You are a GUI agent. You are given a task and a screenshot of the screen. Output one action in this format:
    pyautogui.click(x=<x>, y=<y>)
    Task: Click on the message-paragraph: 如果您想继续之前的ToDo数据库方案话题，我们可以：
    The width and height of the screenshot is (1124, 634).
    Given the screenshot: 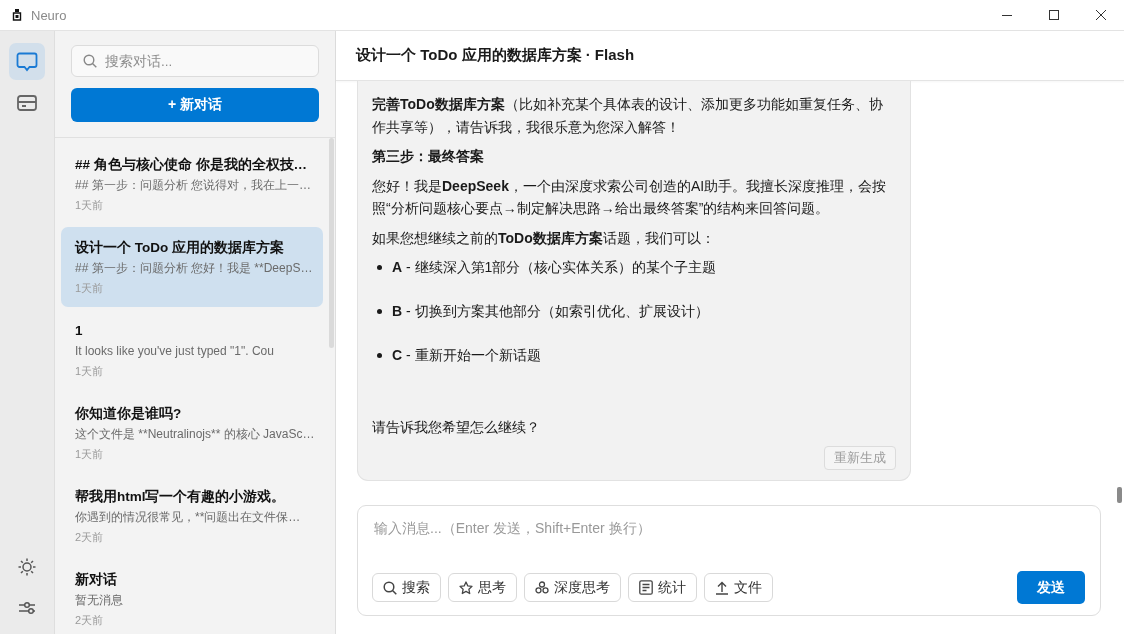 What is the action you would take?
    pyautogui.click(x=544, y=238)
    